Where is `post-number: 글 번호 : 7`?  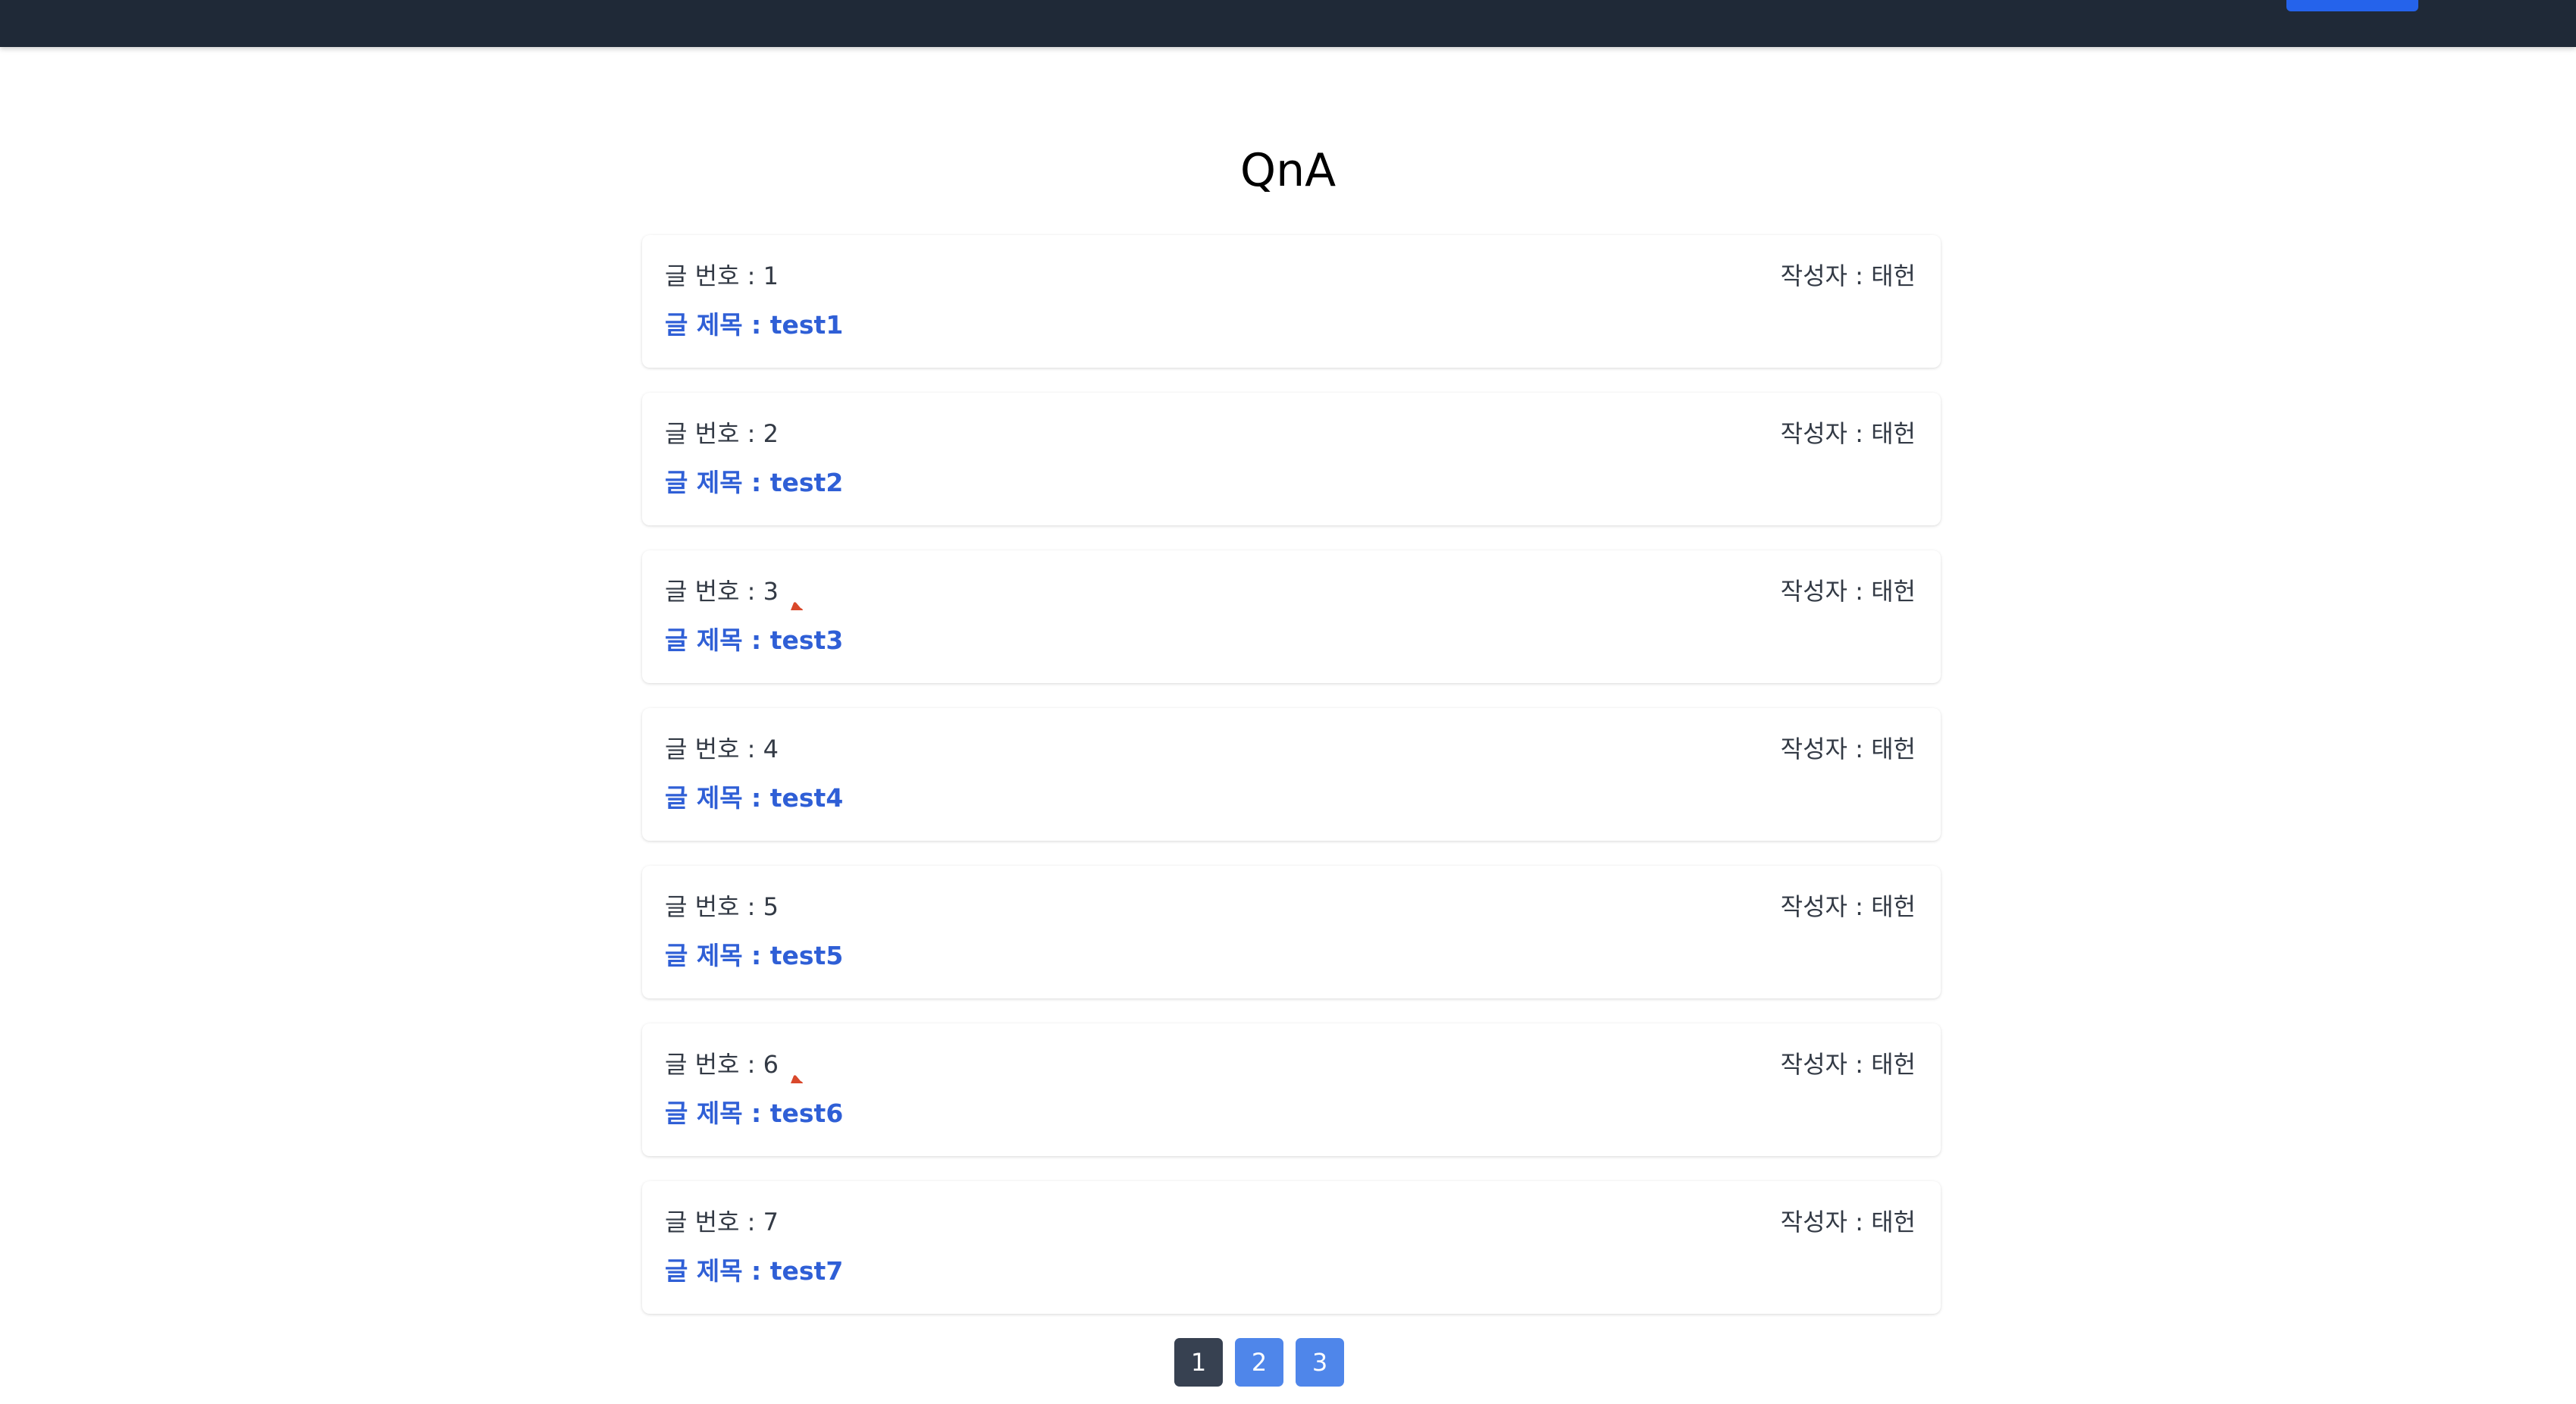
post-number: 글 번호 : 7 is located at coordinates (722, 1222).